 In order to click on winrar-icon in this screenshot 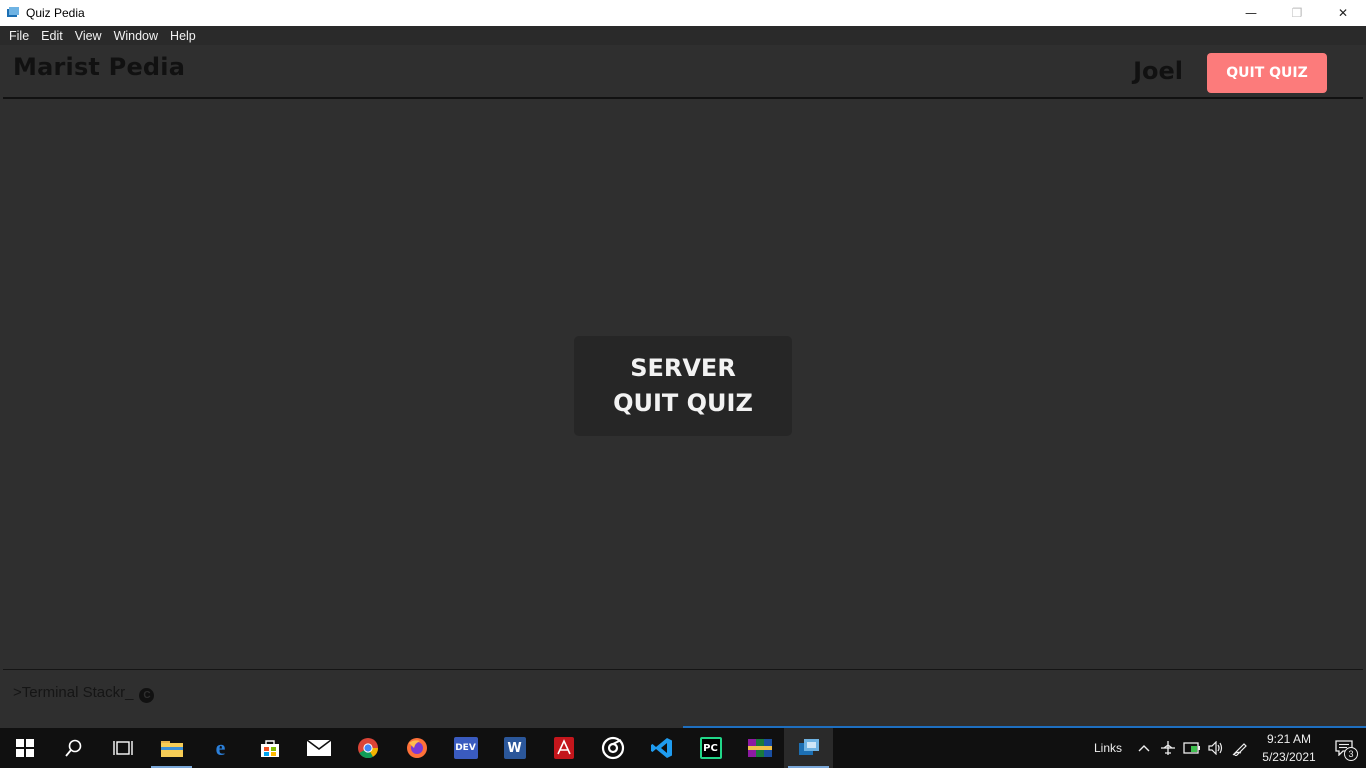, I will do `click(759, 748)`.